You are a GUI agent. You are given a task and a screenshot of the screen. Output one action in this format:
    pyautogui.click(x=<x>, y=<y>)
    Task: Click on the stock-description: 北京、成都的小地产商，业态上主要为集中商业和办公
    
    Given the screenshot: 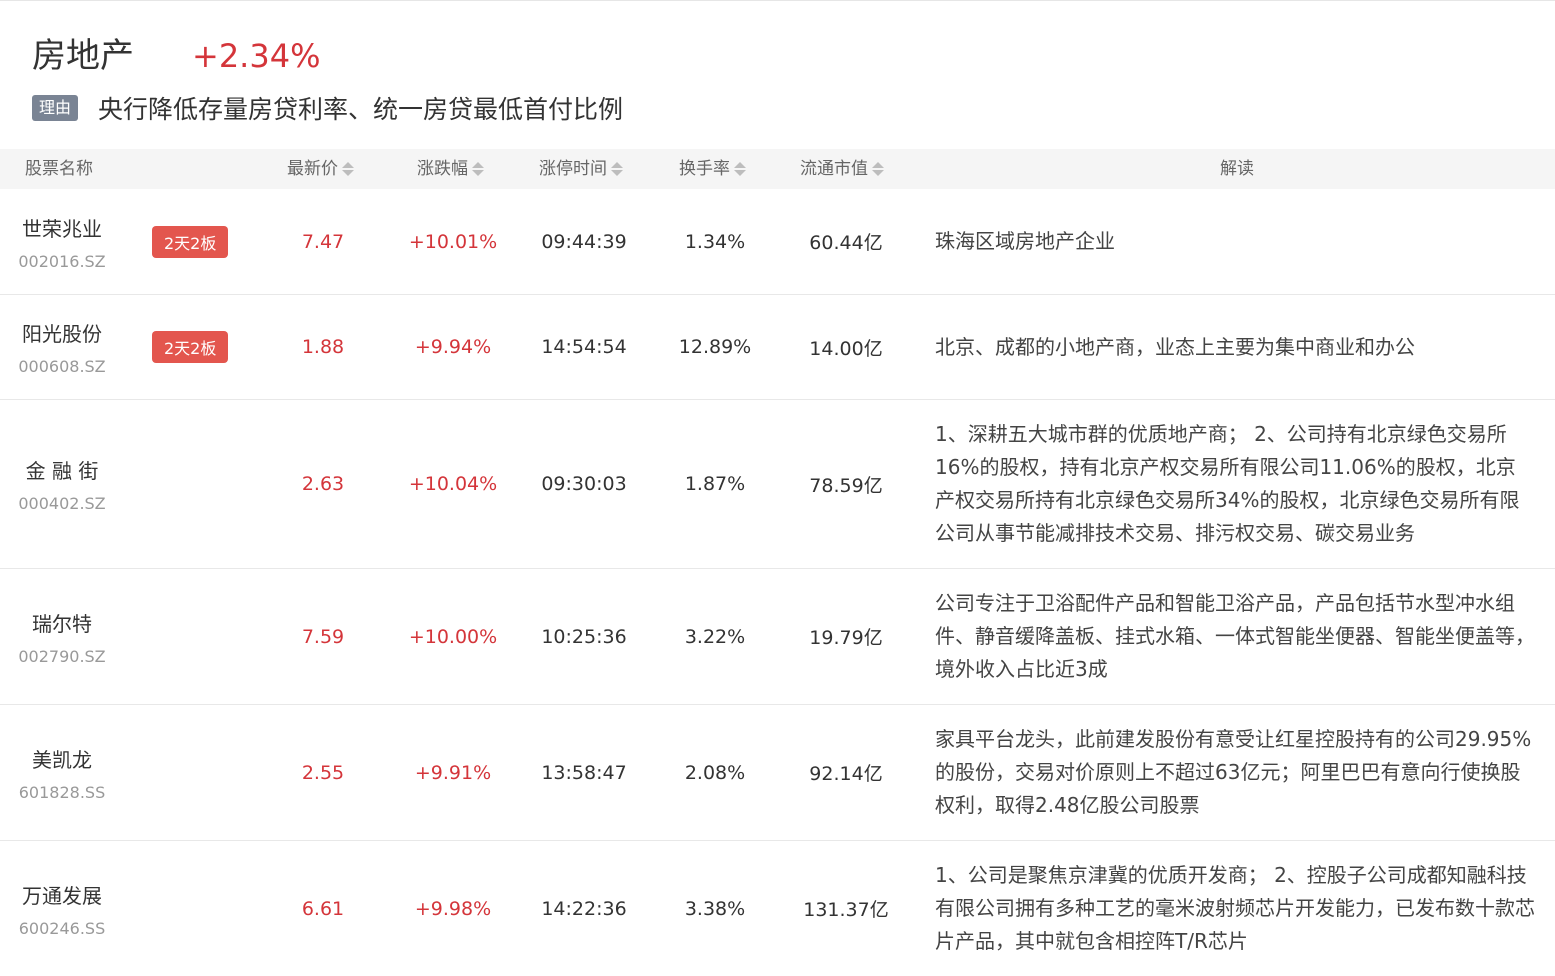 What is the action you would take?
    pyautogui.click(x=1235, y=347)
    